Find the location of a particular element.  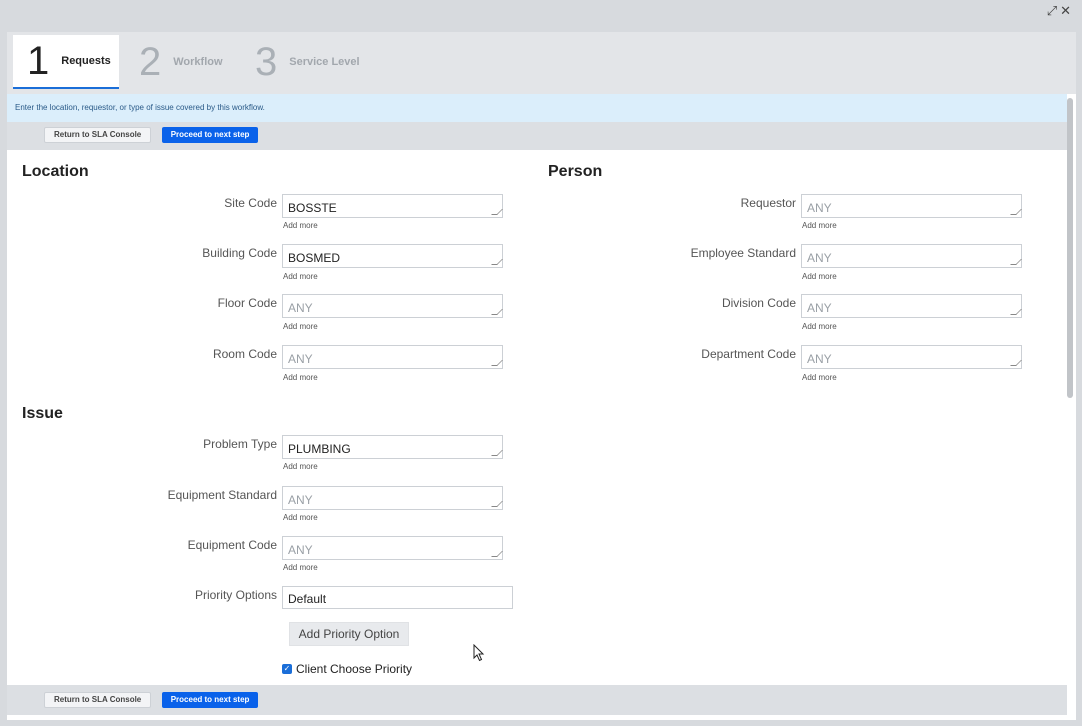

employee-standard-value: ANY is located at coordinates (819, 258).